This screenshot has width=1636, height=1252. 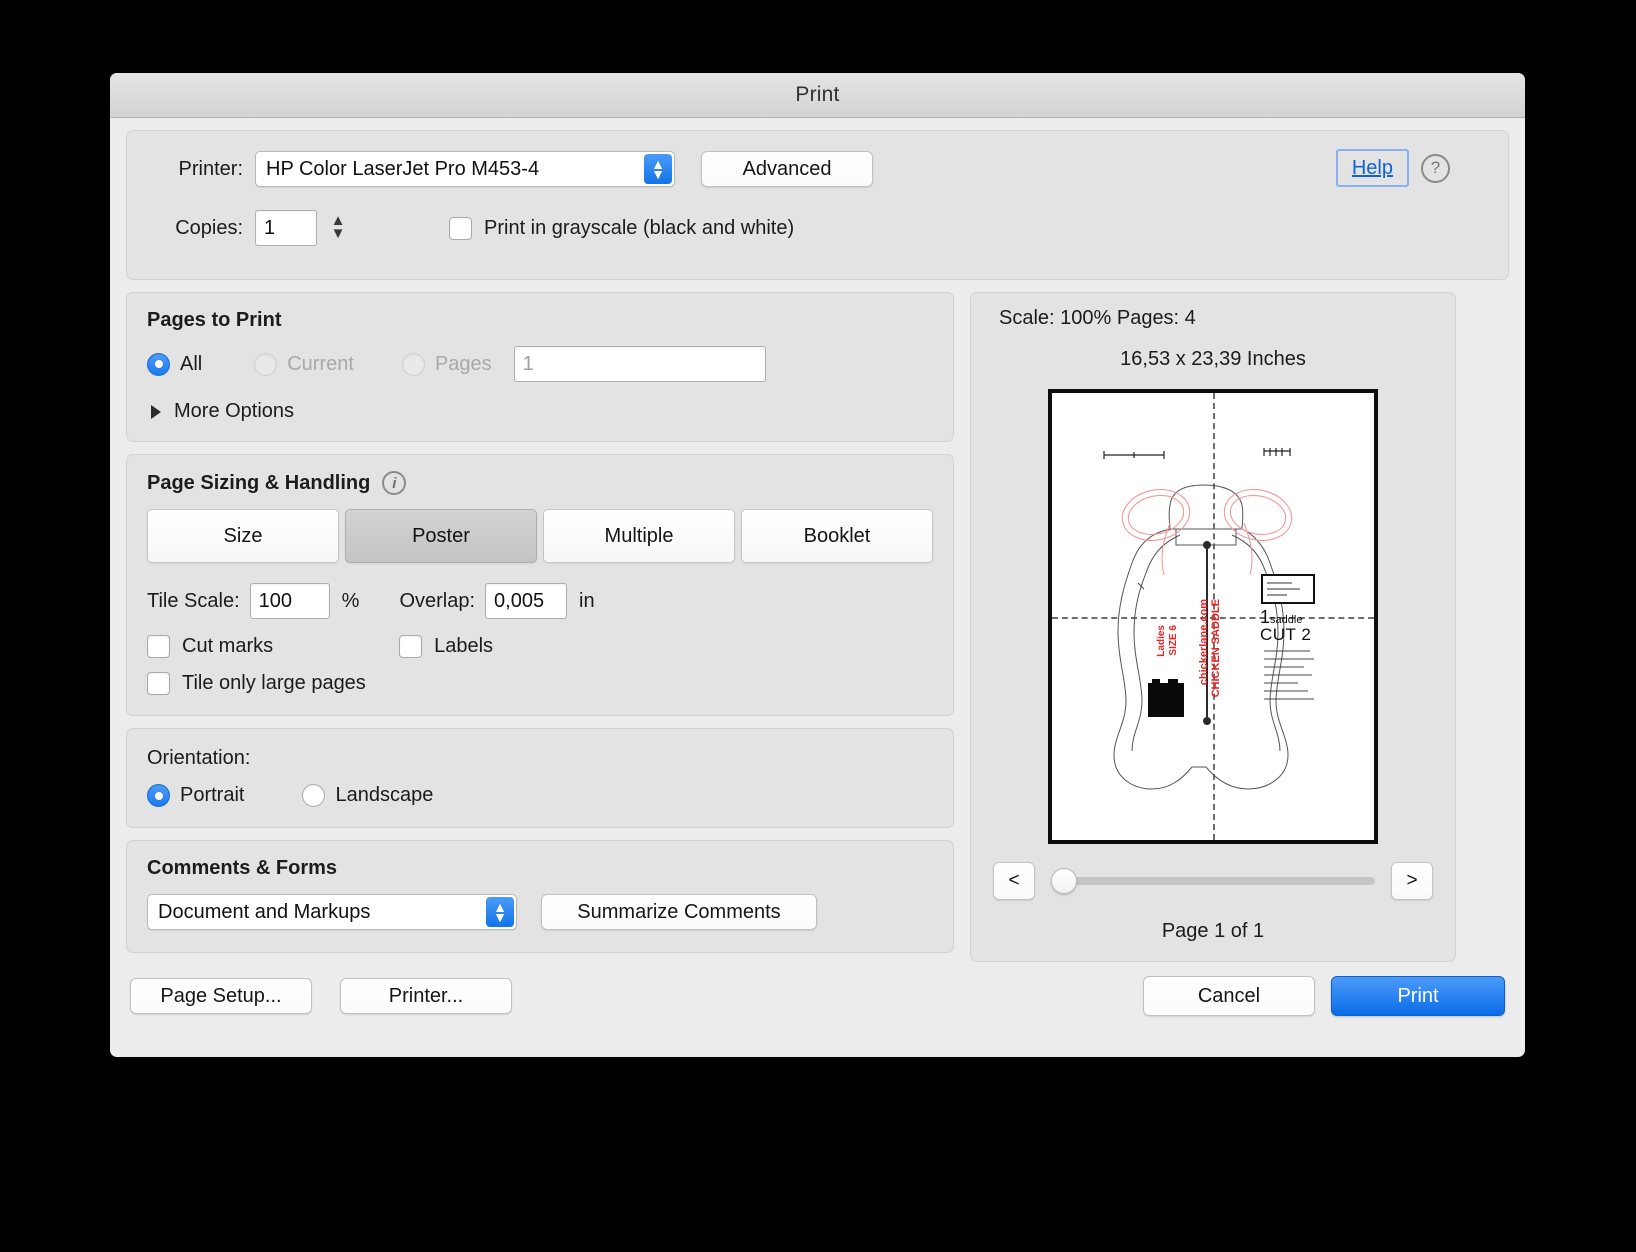 I want to click on summarize-comments-label: Summarize Comments, so click(x=679, y=911).